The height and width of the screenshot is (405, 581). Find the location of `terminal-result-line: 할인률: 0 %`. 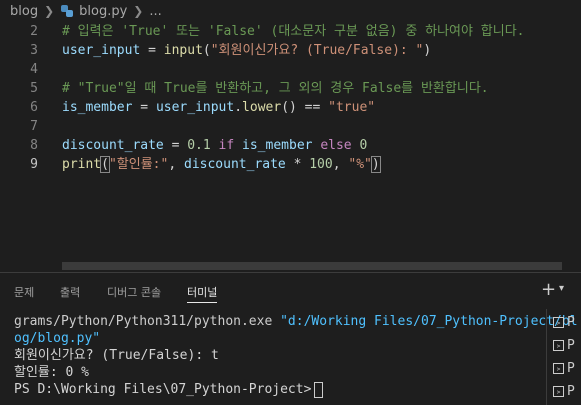

terminal-result-line: 할인률: 0 % is located at coordinates (52, 372).